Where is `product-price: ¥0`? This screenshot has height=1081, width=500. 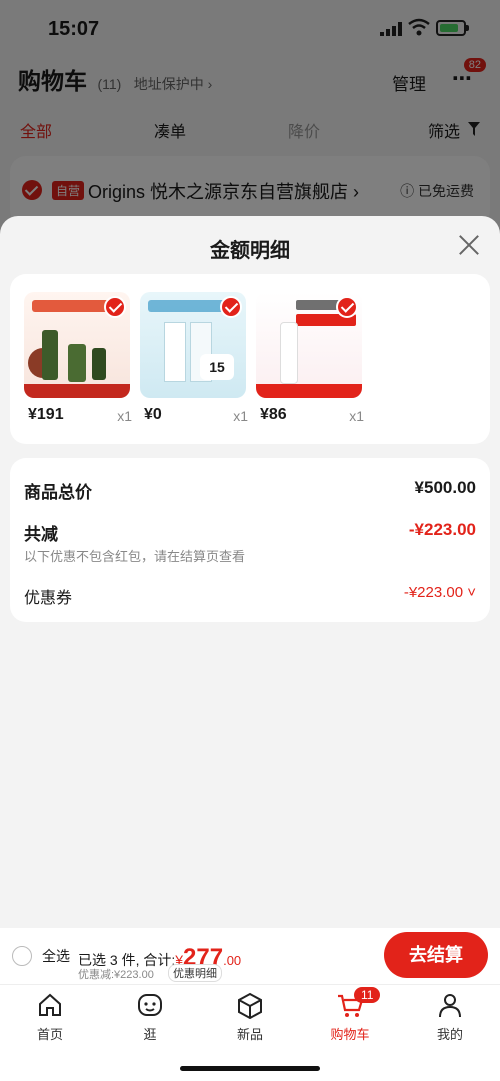
product-price: ¥0 is located at coordinates (153, 414).